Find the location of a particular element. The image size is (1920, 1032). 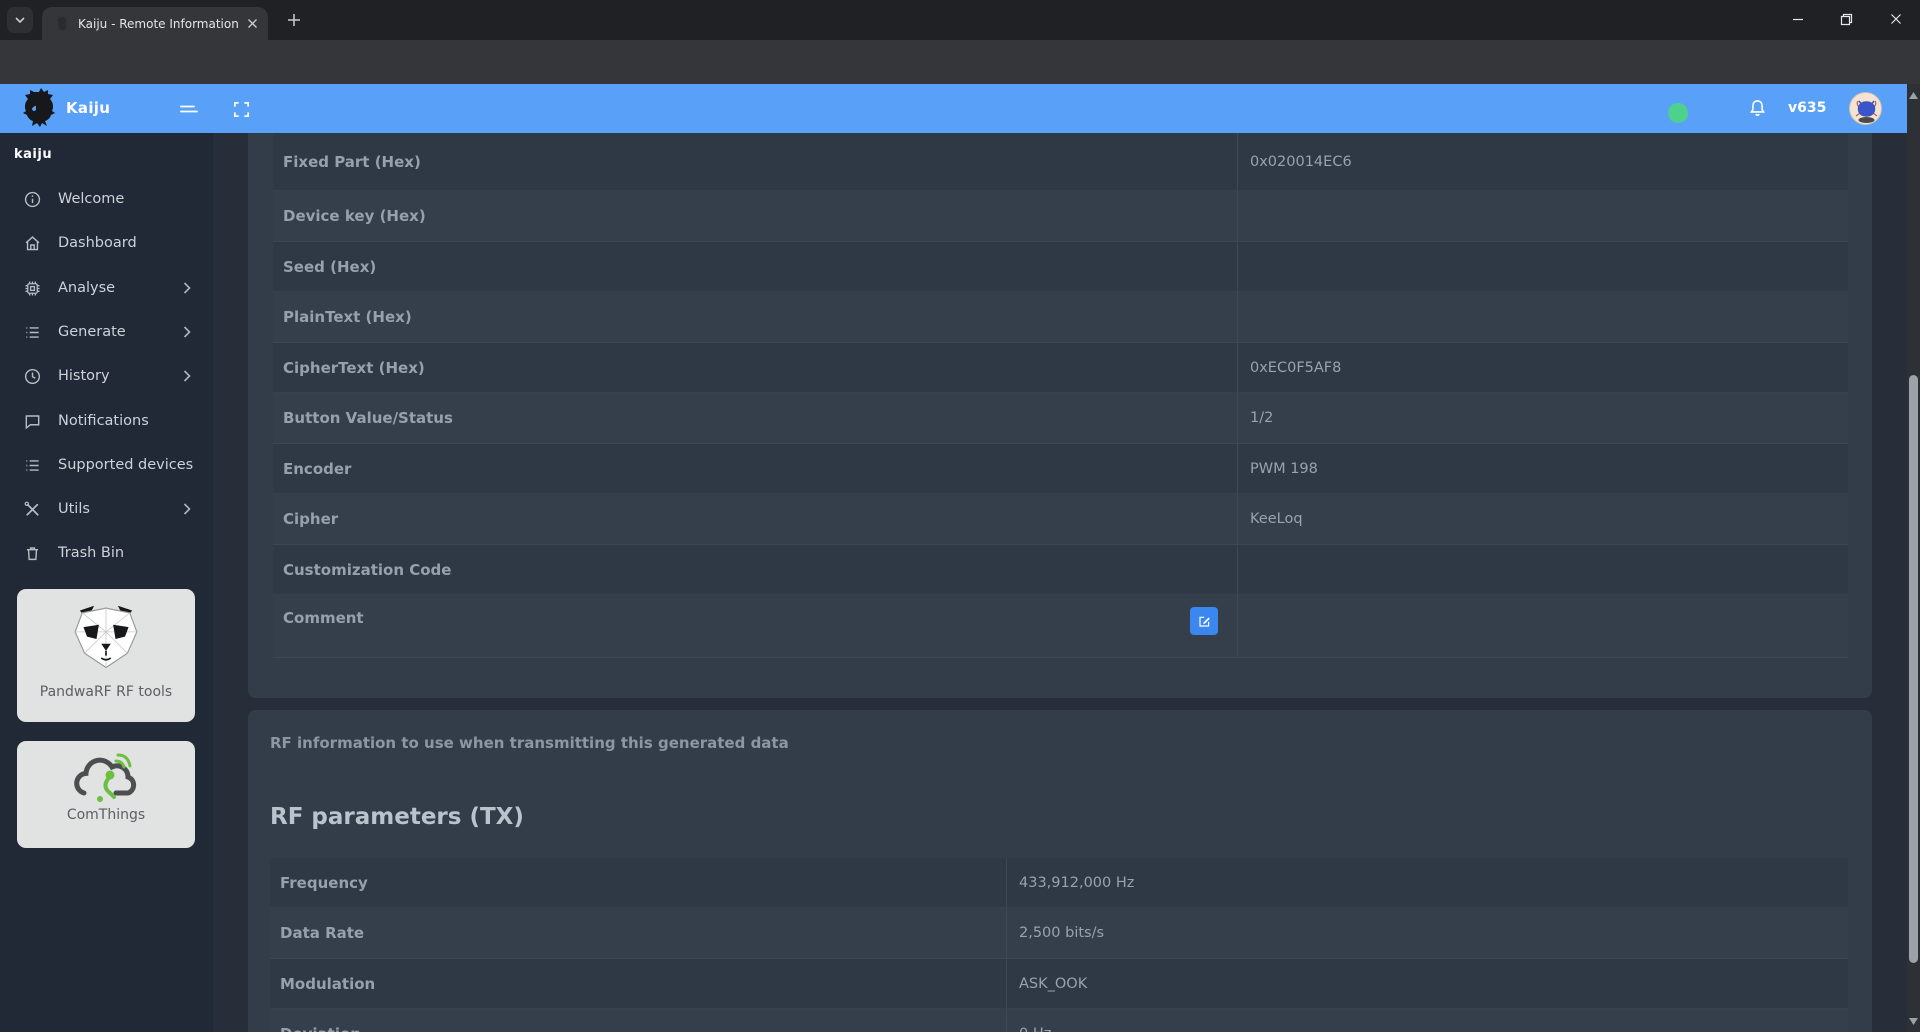

table-row: PlainText (Hex) is located at coordinates (1060, 317).